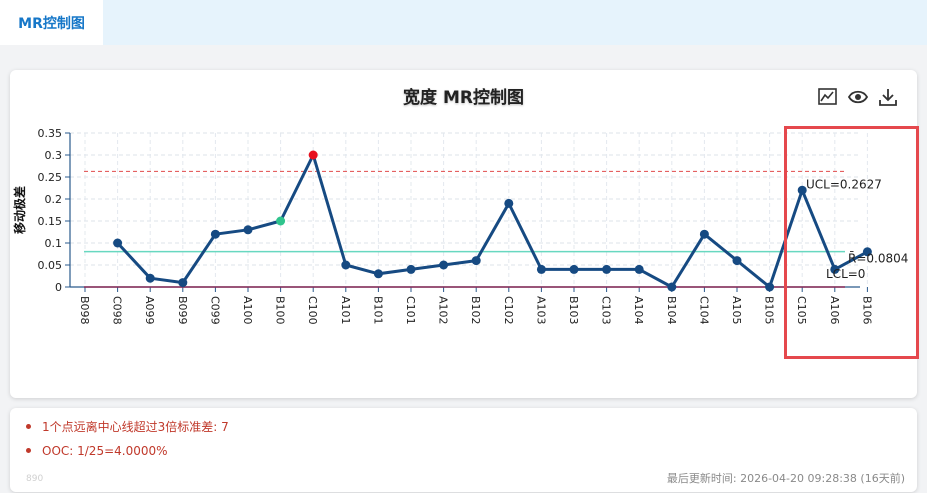 The width and height of the screenshot is (927, 493). Describe the element at coordinates (606, 310) in the screenshot. I see `x-tick-label: C103` at that location.